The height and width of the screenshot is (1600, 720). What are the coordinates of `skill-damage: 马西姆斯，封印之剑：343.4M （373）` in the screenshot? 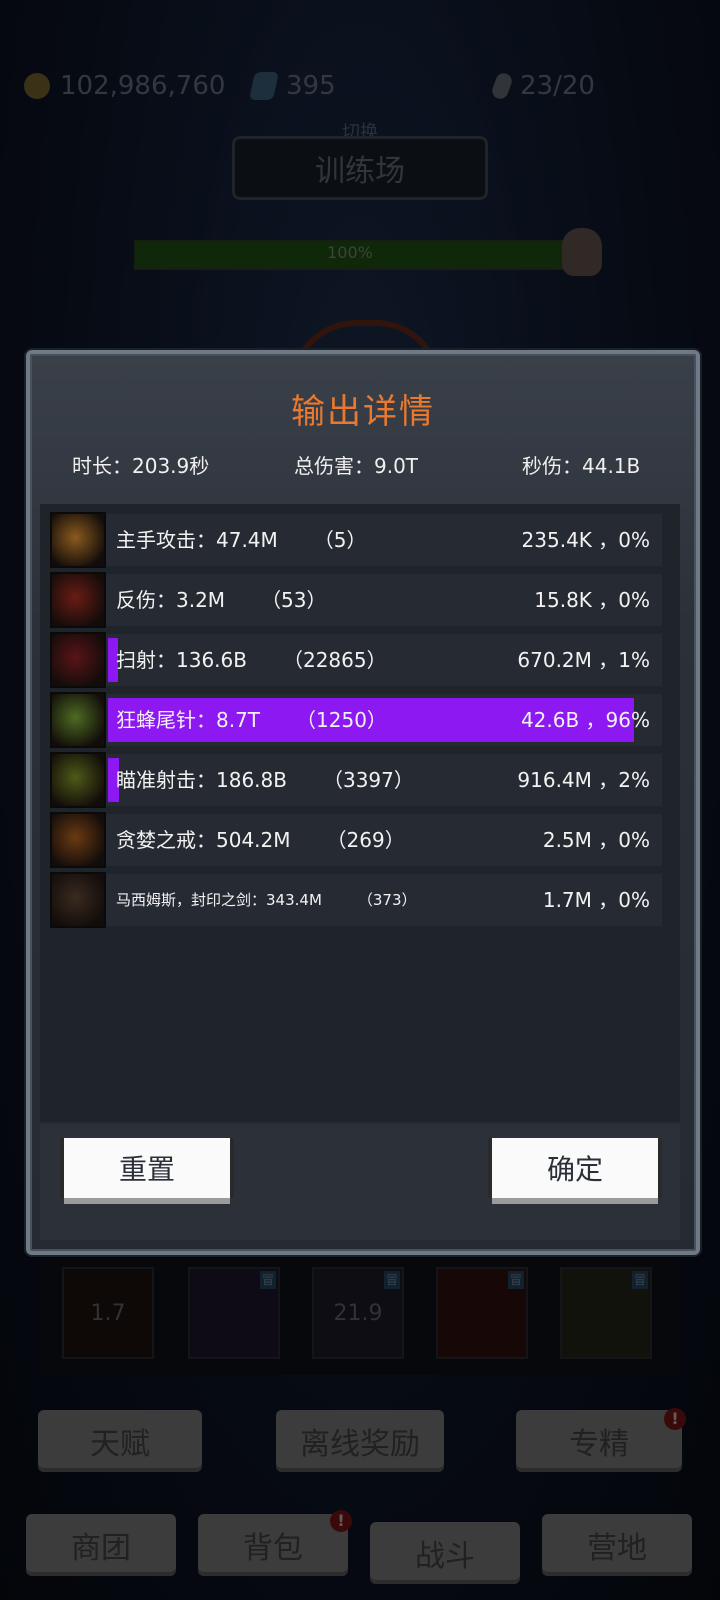 It's located at (266, 900).